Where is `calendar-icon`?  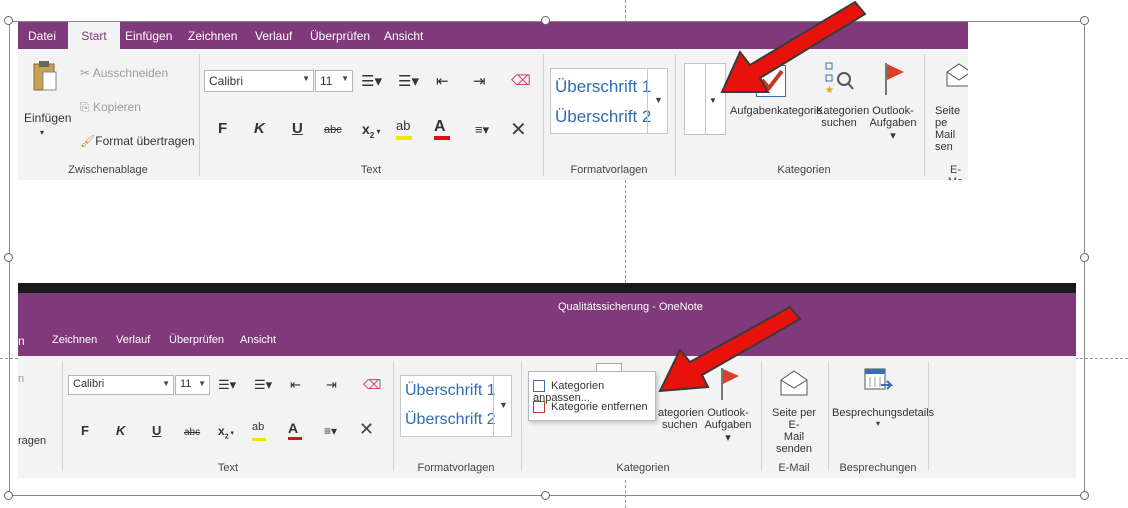
calendar-icon is located at coordinates (878, 381).